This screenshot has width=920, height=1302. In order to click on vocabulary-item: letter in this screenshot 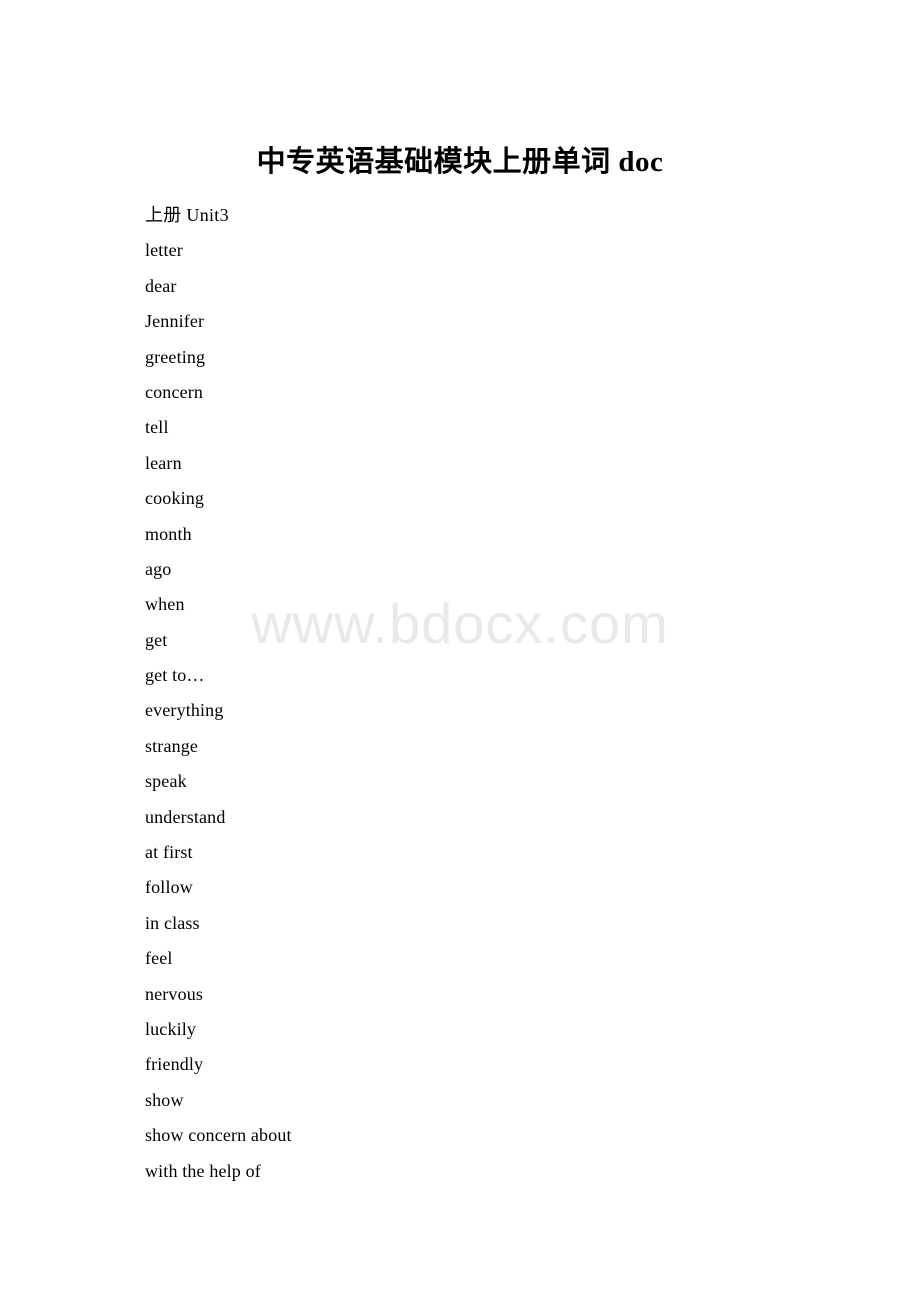, I will do `click(164, 250)`.